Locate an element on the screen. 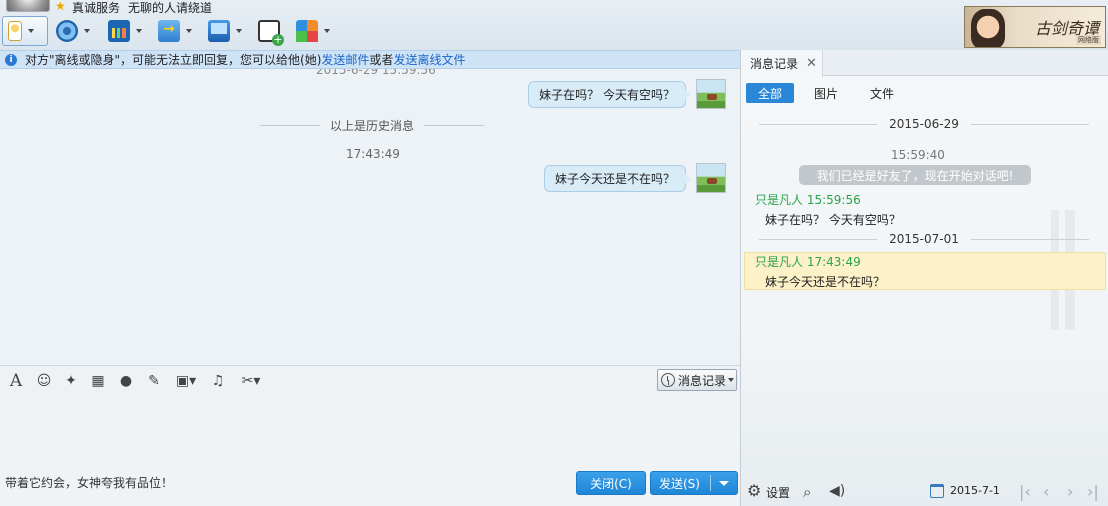 Image resolution: width=1108 pixels, height=506 pixels. panel-footer: ⚙ 设置 ⌕ ◀) 2015-7-1 |‹ ‹ › ›| is located at coordinates (924, 492).